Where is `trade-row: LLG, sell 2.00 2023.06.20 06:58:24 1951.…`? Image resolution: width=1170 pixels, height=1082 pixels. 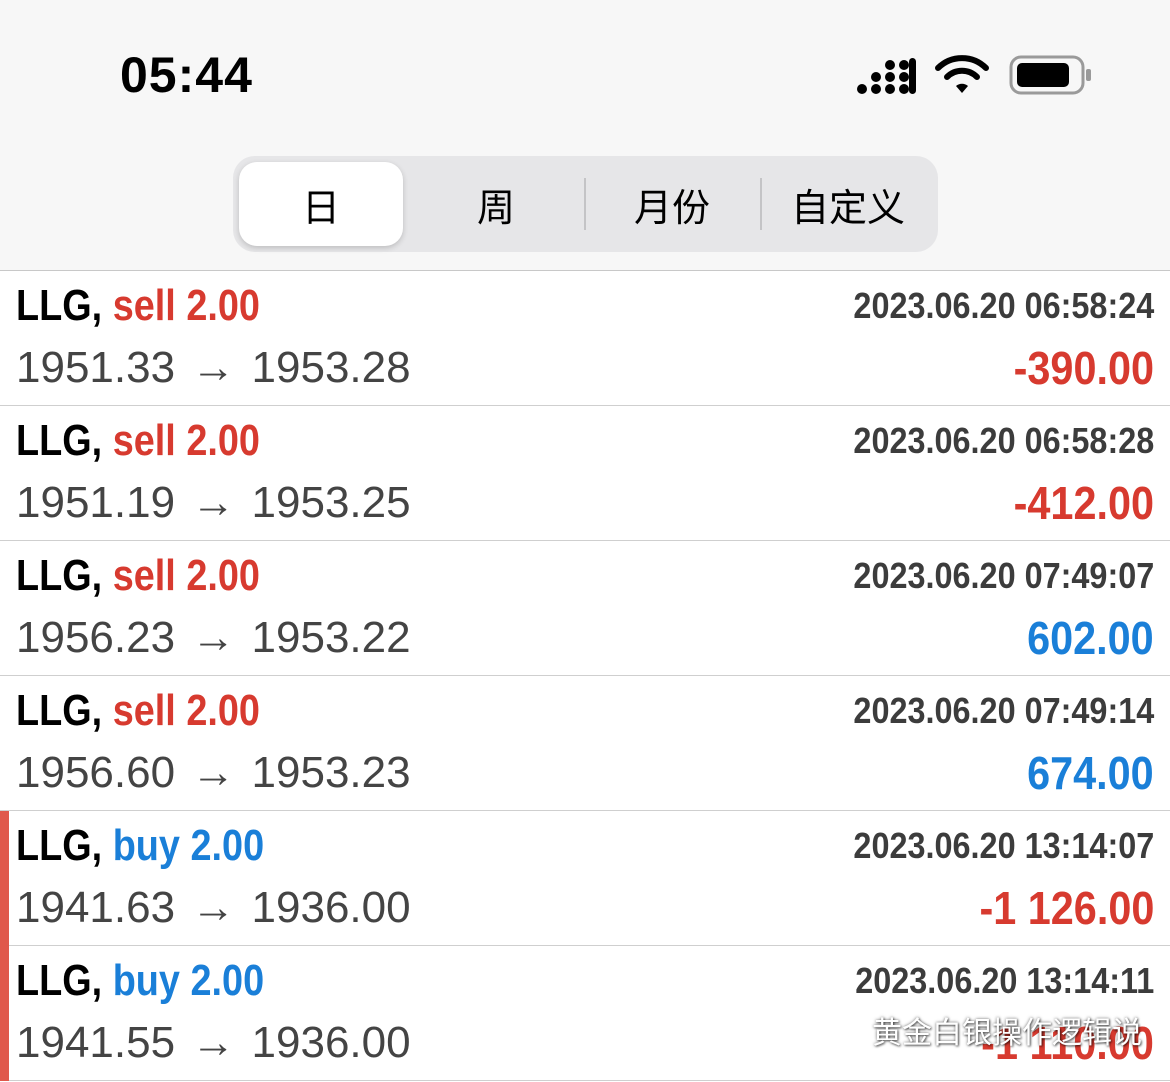 trade-row: LLG, sell 2.00 2023.06.20 06:58:24 1951.… is located at coordinates (585, 338).